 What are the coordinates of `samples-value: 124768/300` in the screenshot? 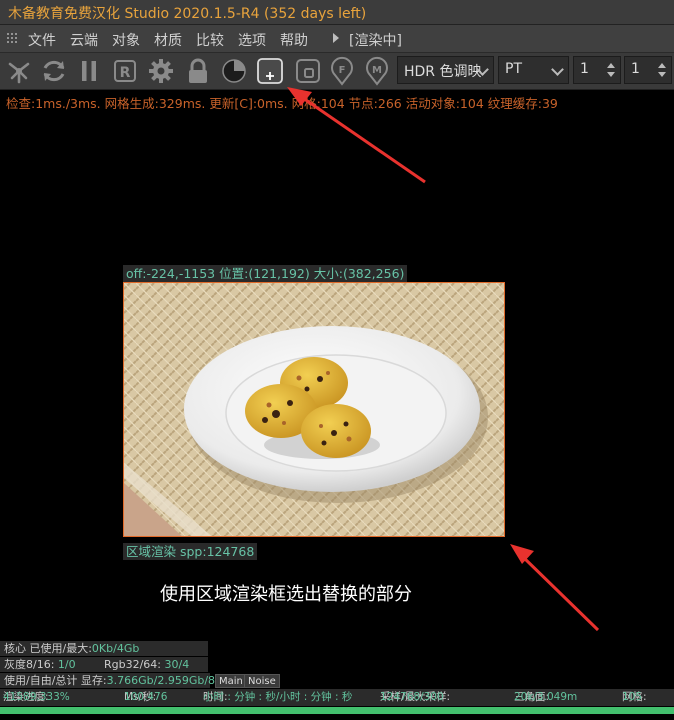 It's located at (412, 697).